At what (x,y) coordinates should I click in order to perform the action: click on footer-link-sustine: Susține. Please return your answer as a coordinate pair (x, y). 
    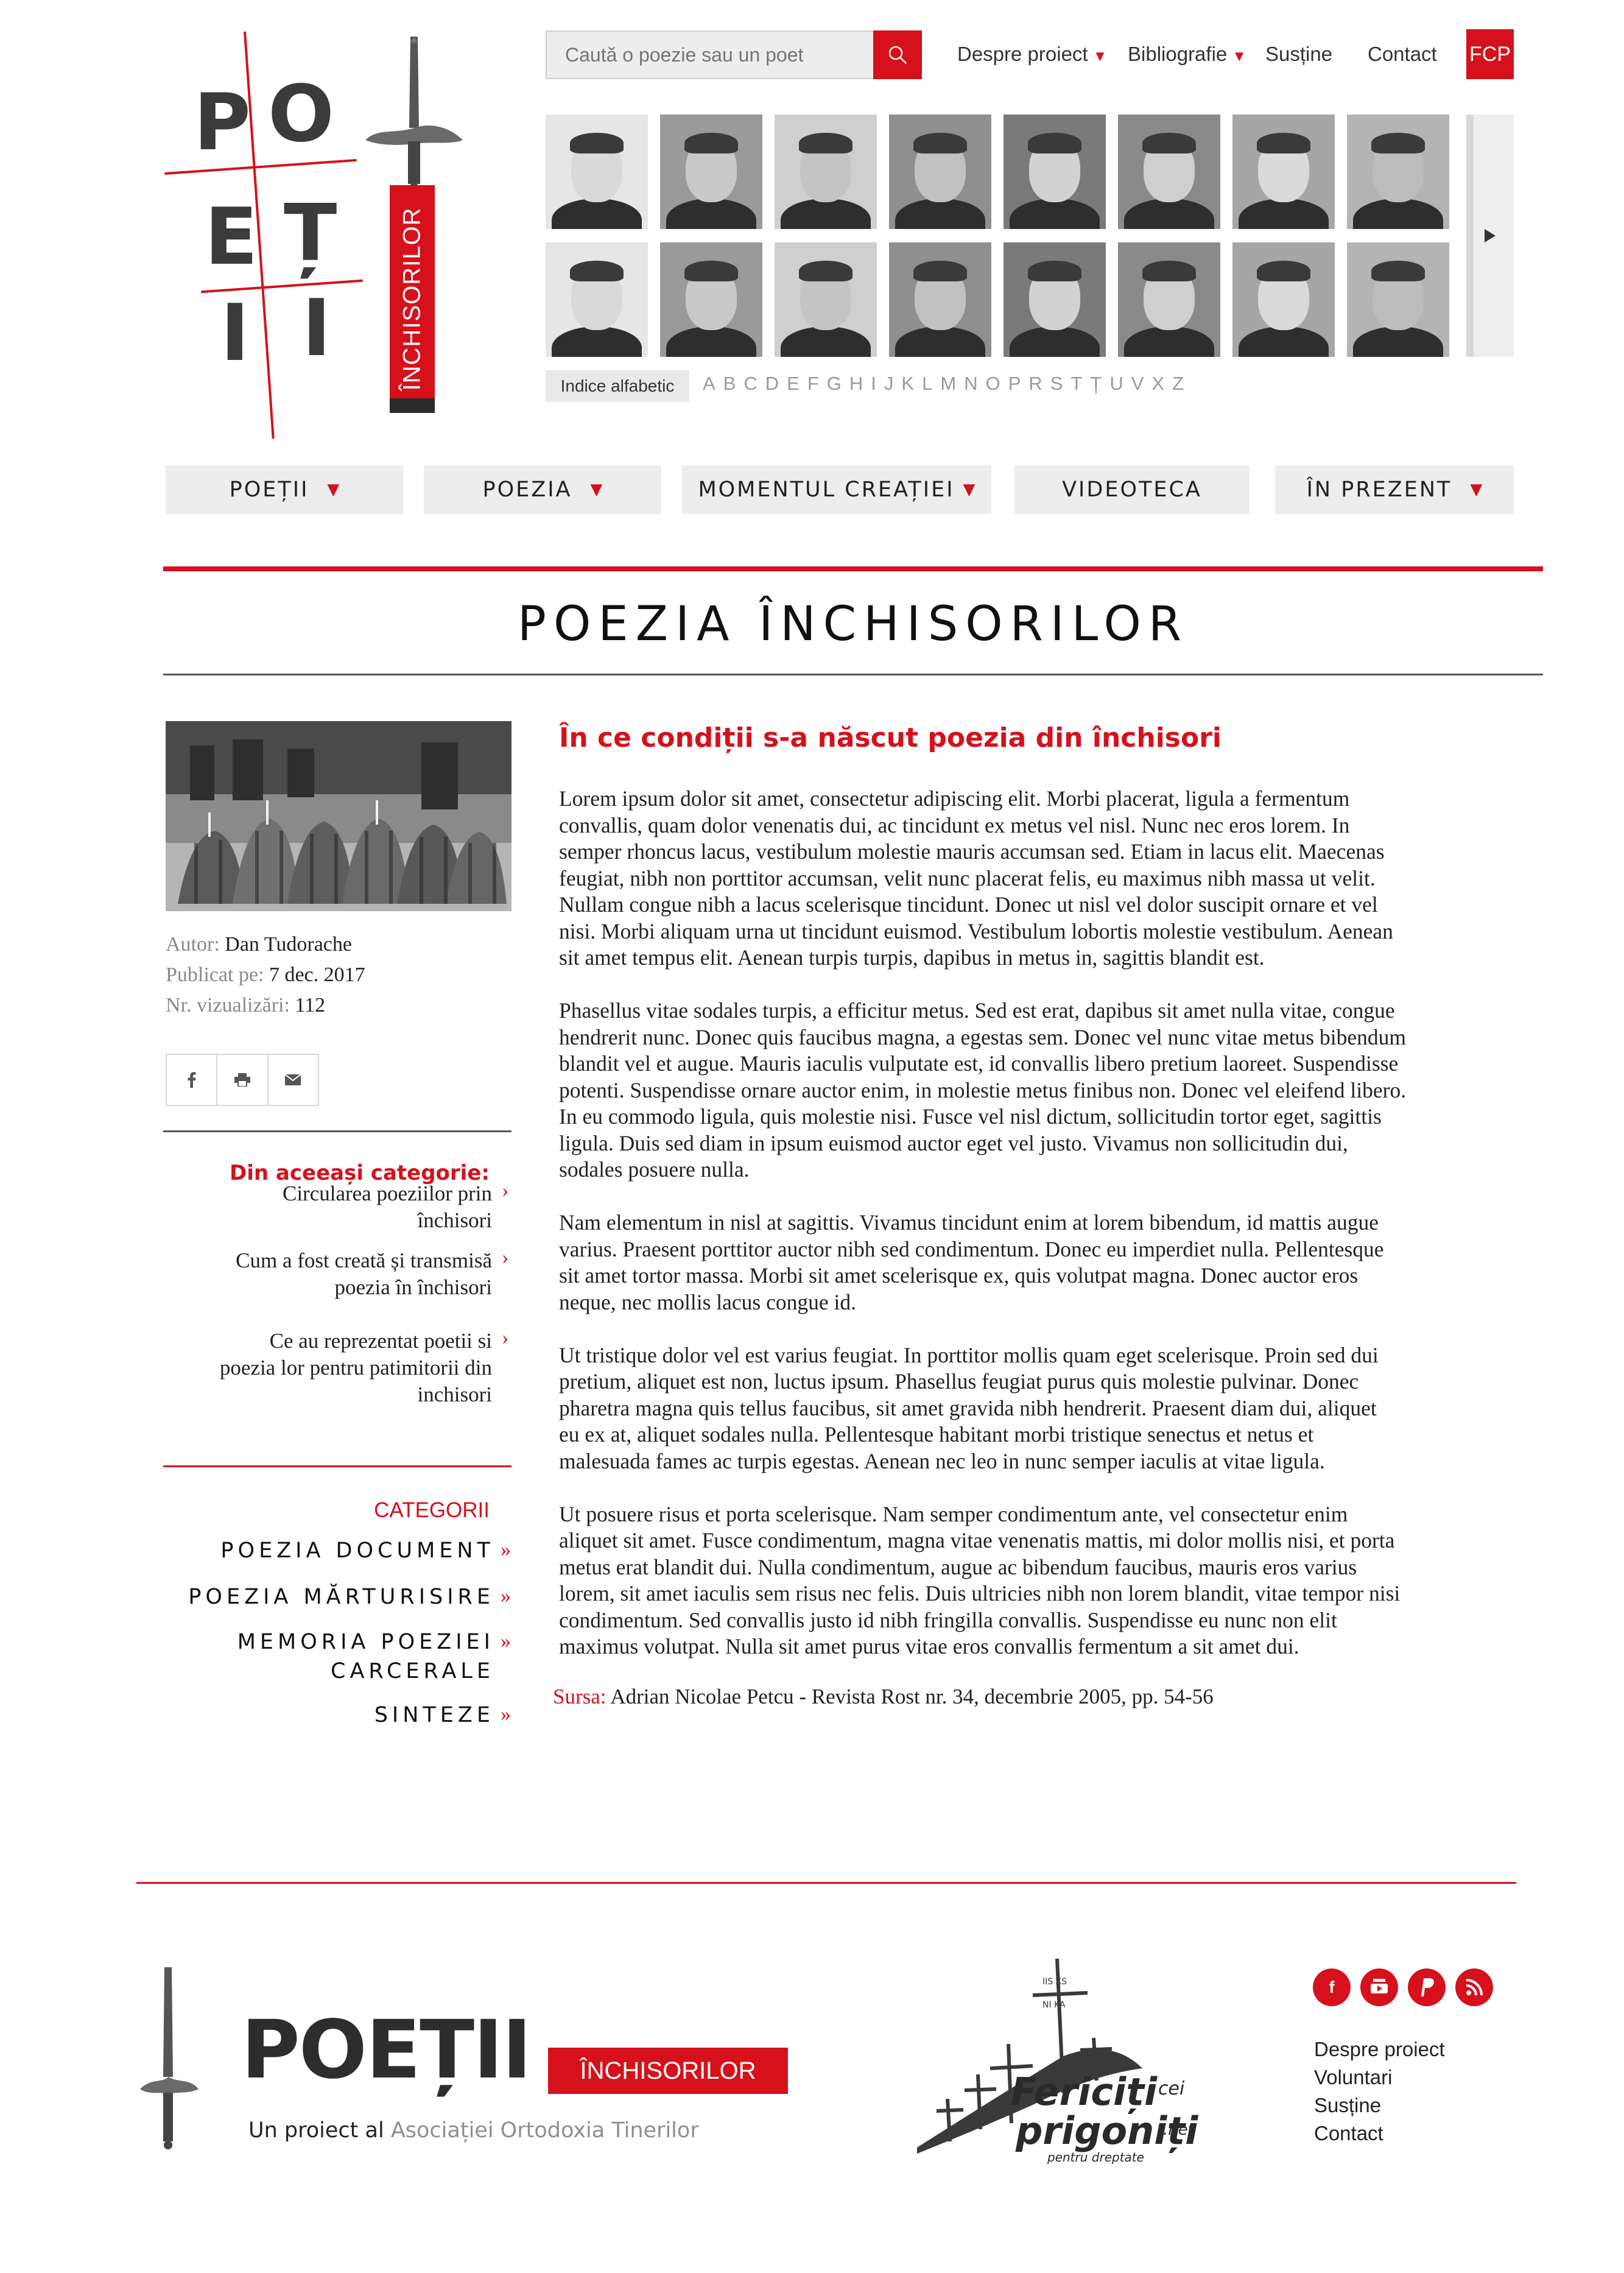
    Looking at the image, I should click on (1347, 2105).